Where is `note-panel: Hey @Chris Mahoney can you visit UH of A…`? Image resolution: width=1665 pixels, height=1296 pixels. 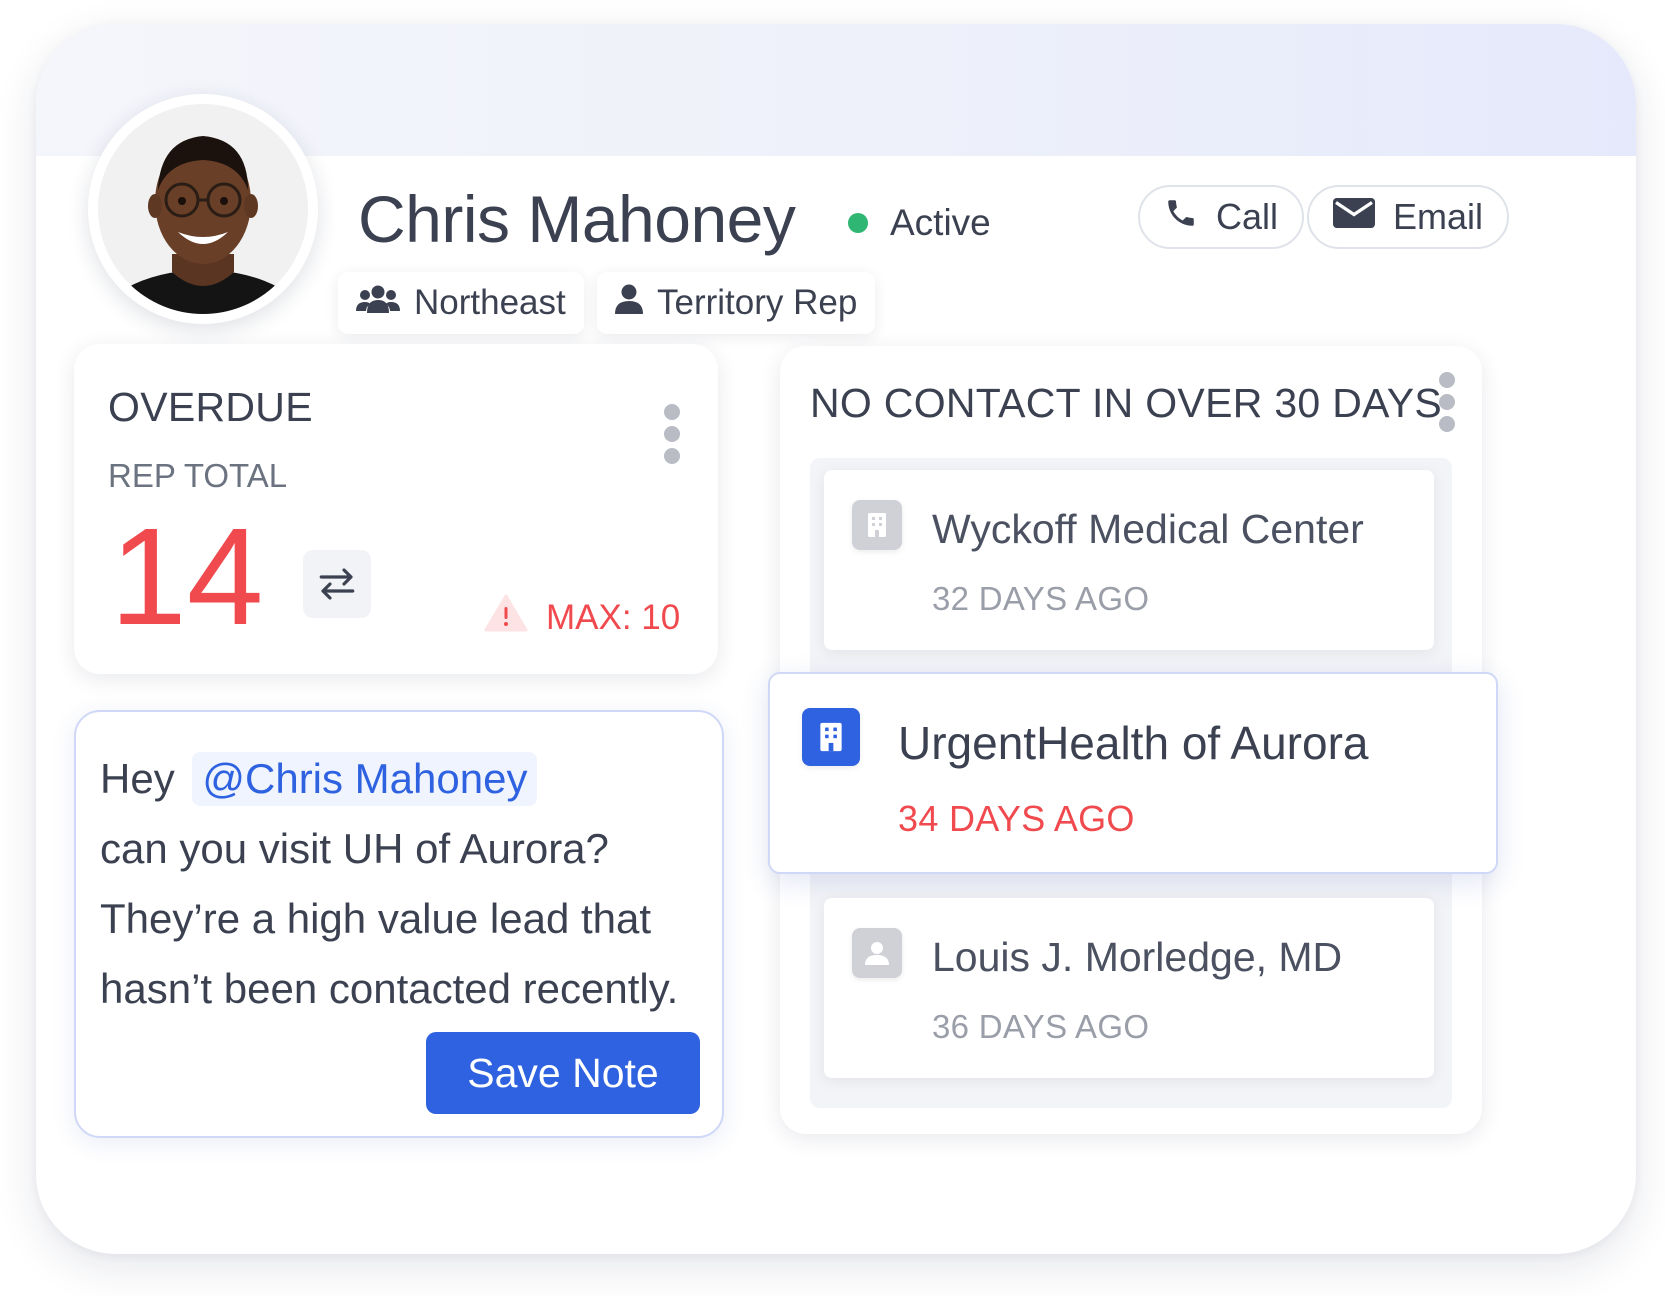 note-panel: Hey @Chris Mahoney can you visit UH of A… is located at coordinates (399, 924).